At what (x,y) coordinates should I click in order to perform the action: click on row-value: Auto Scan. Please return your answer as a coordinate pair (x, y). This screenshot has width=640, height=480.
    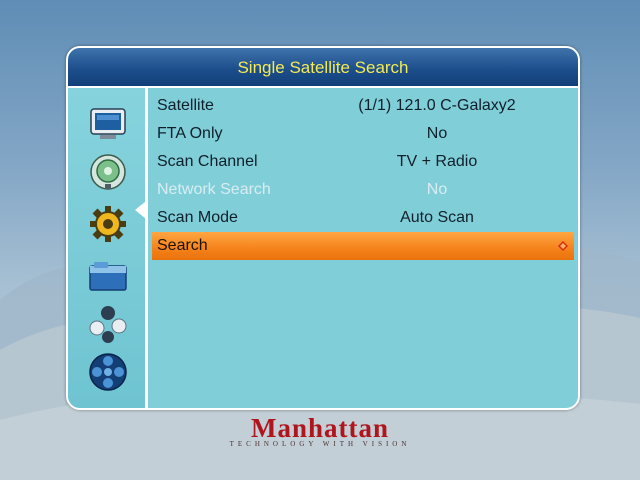
    Looking at the image, I should click on (437, 217).